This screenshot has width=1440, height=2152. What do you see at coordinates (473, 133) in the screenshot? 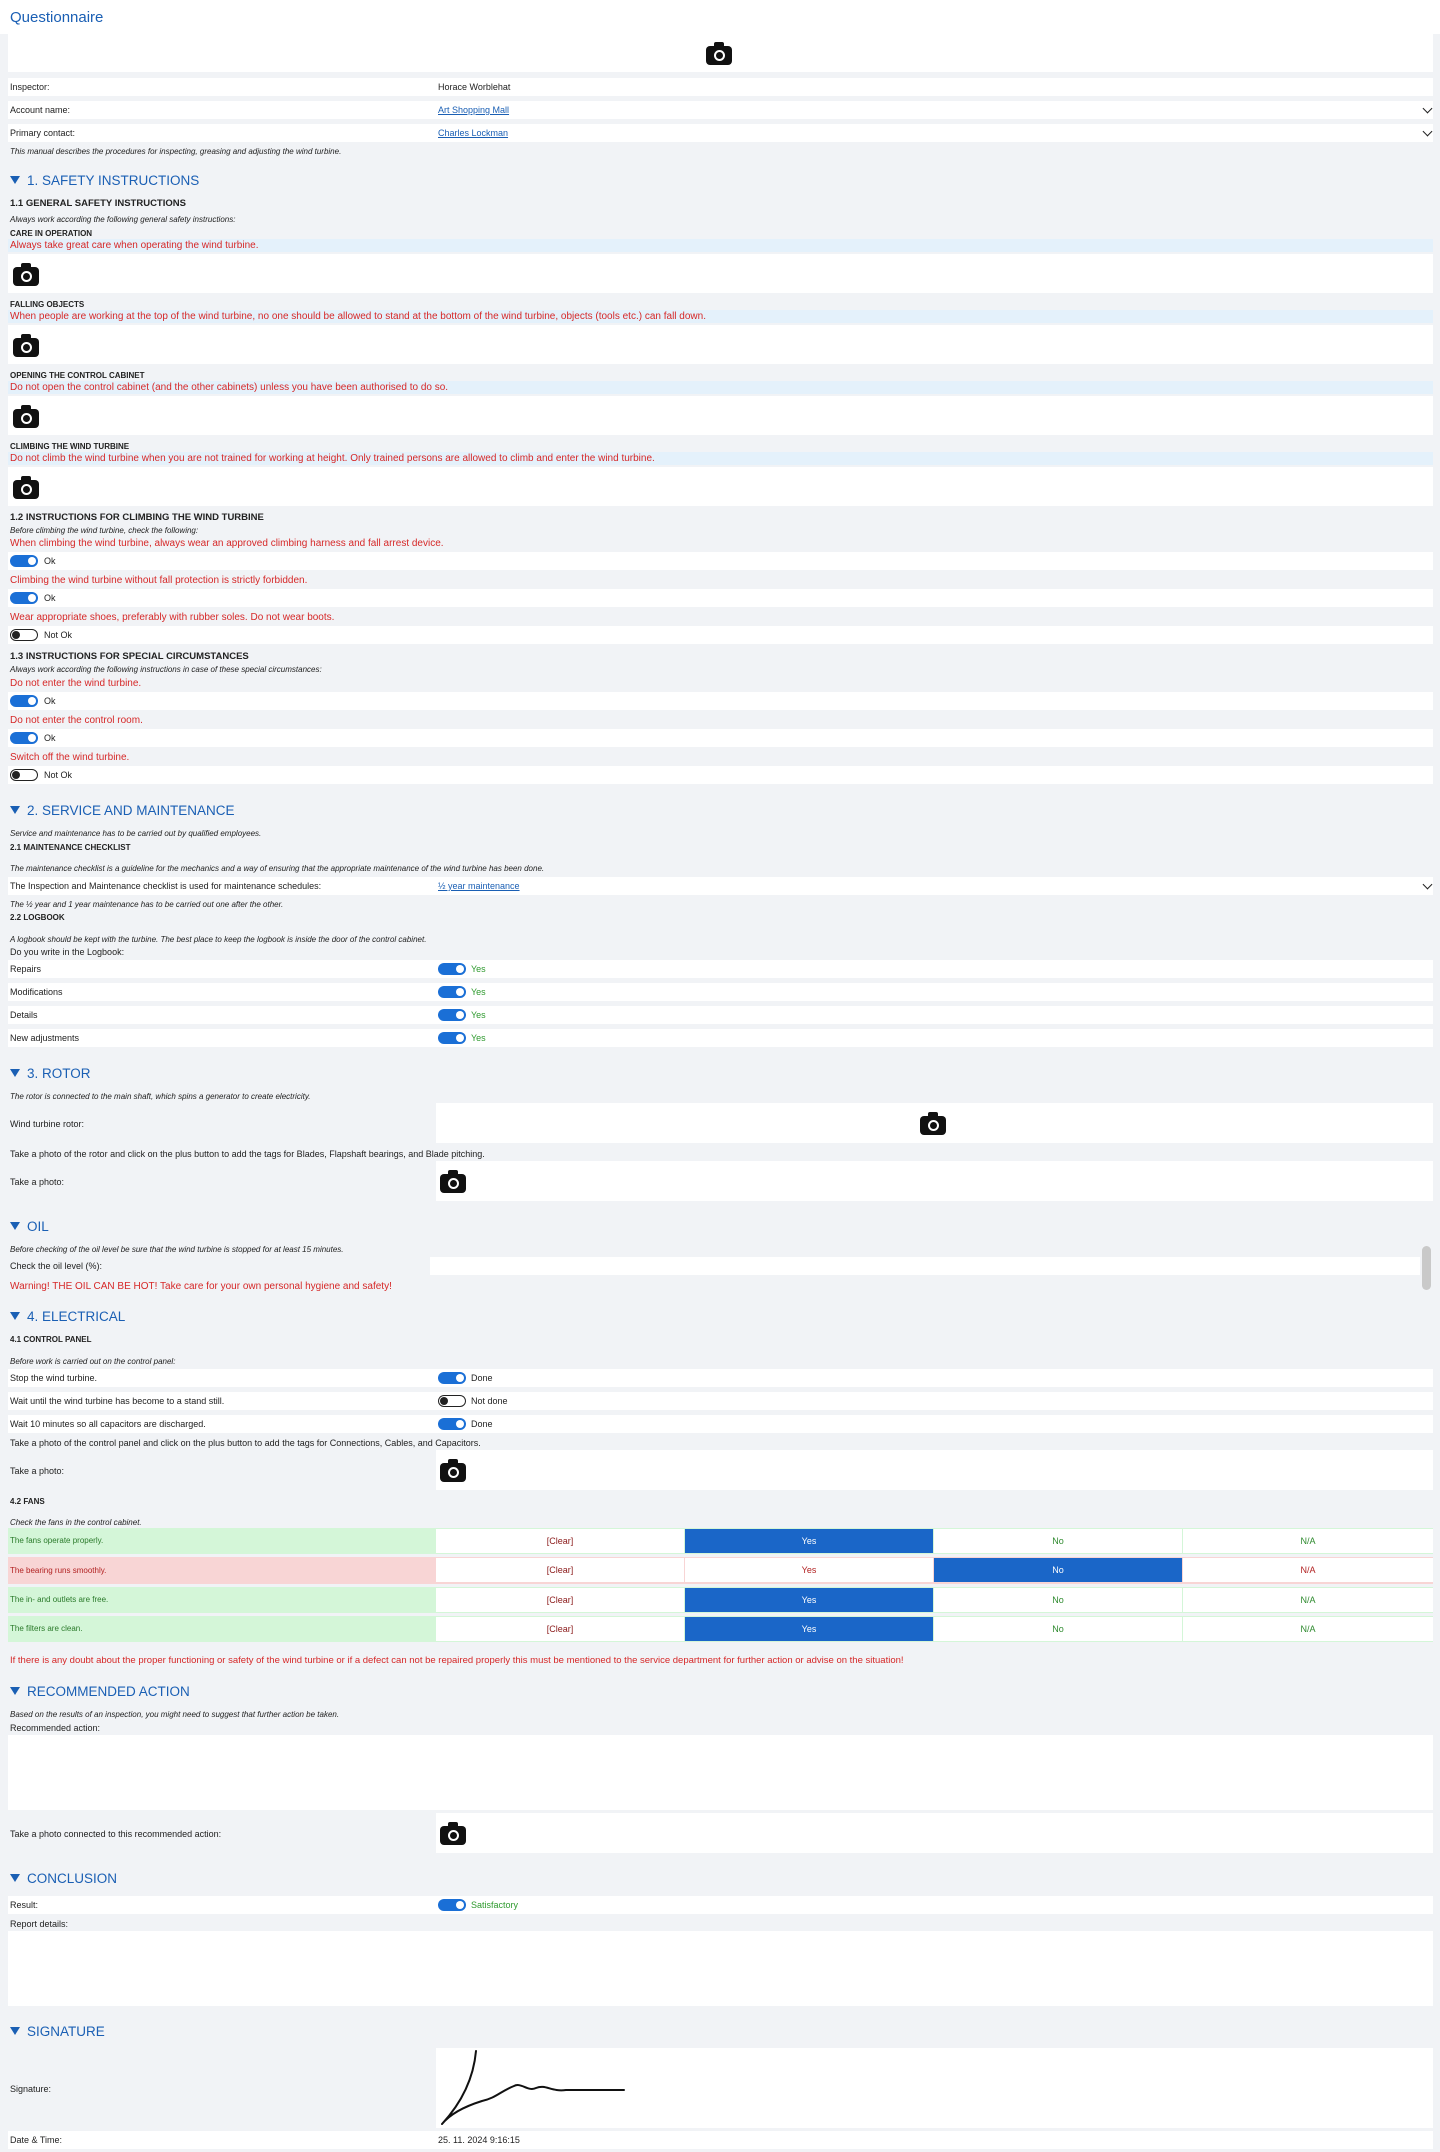
I see `contact-link: Charles Lockman` at bounding box center [473, 133].